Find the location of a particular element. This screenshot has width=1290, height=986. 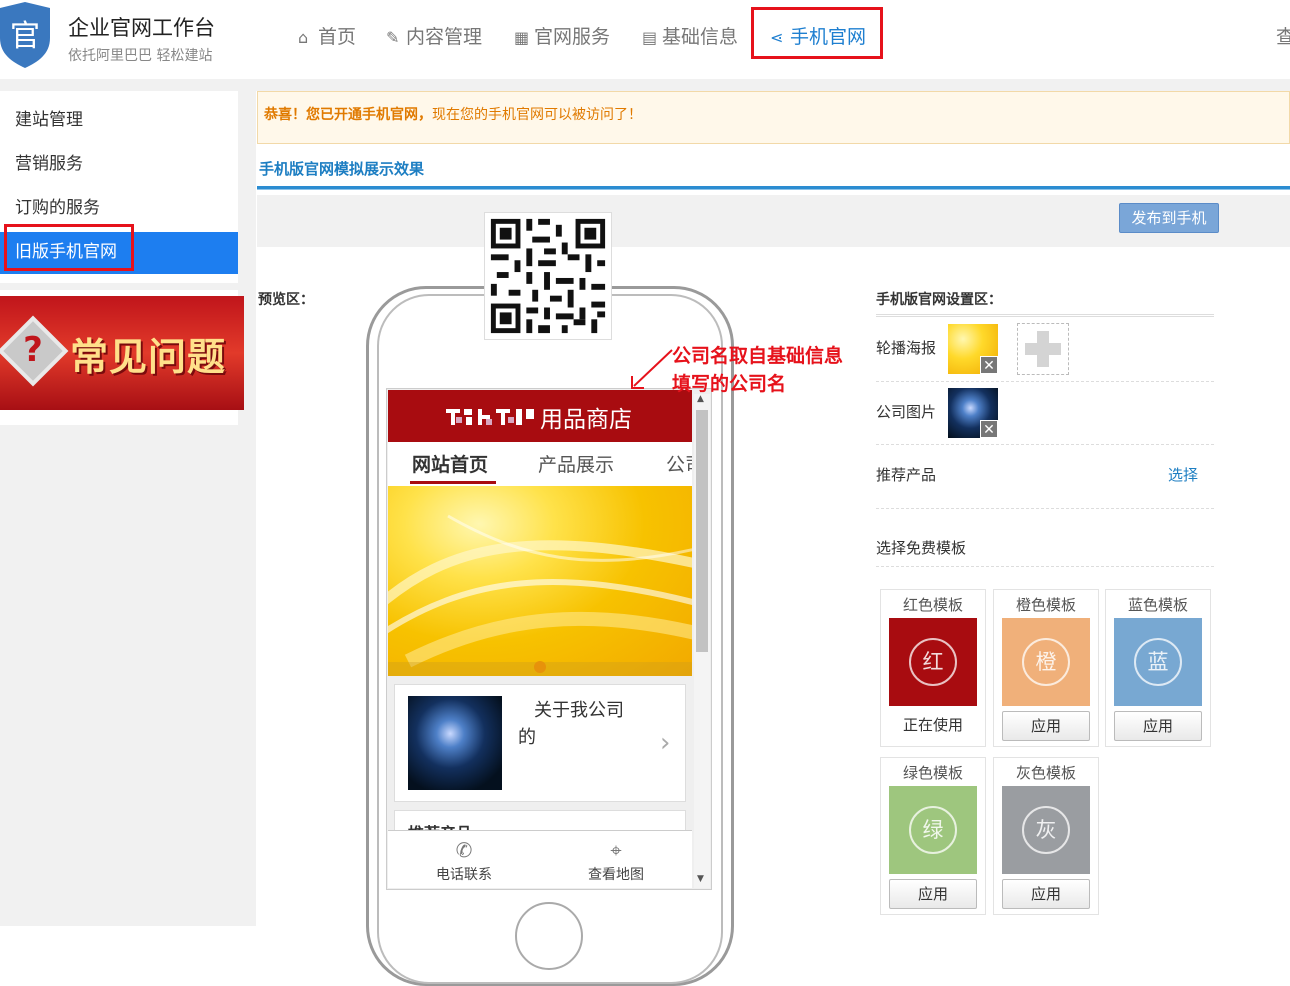

mobile-tab-products: 产品展示 is located at coordinates (576, 463).